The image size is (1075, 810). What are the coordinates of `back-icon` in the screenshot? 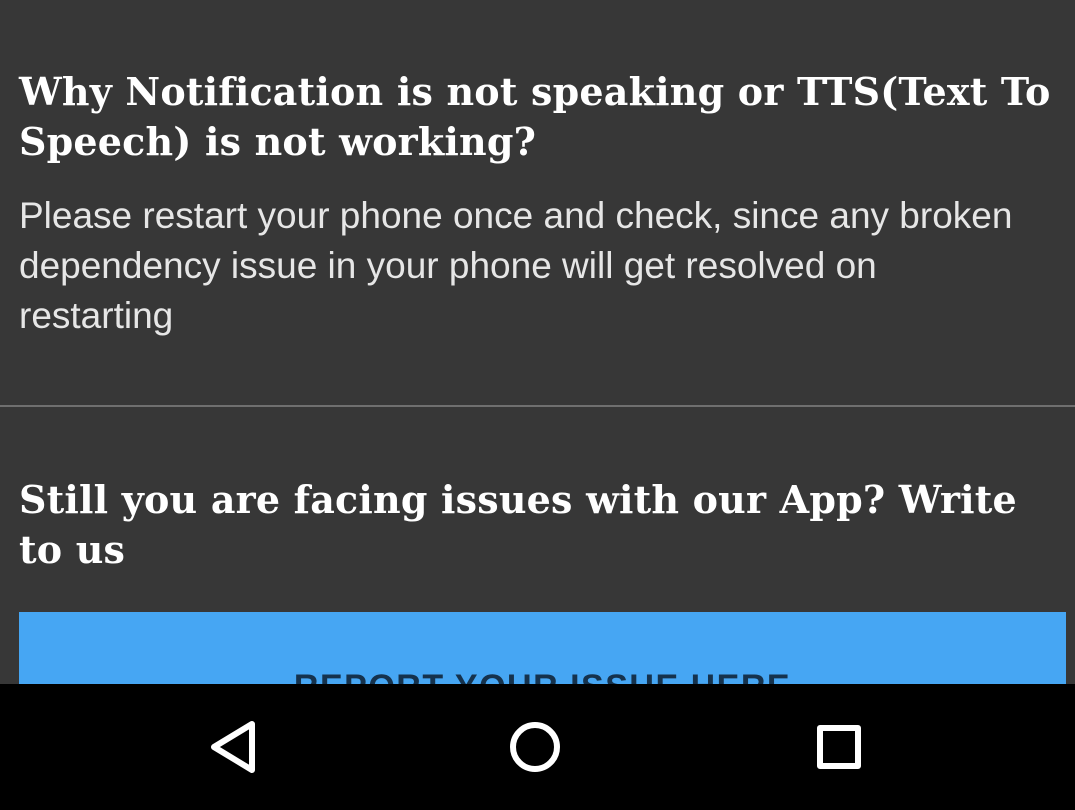 It's located at (233, 747).